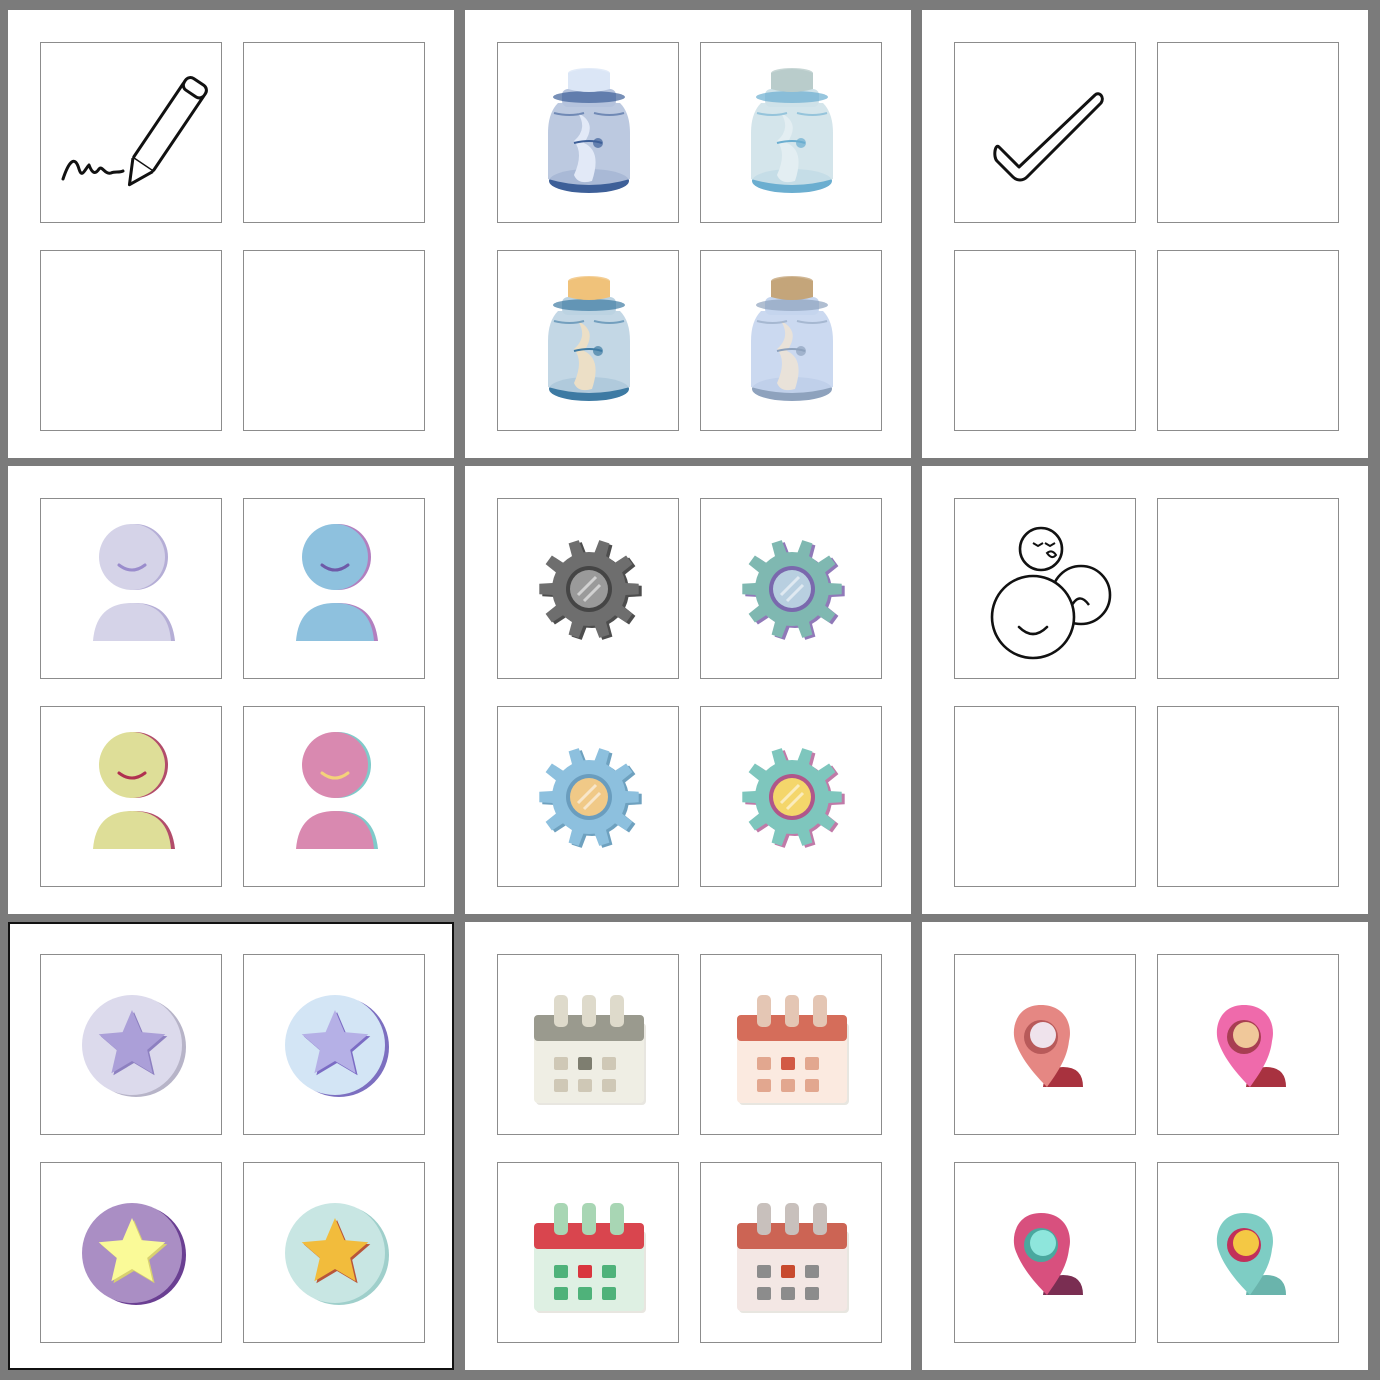  Describe the element at coordinates (134, 131) in the screenshot. I see `signature-icon` at that location.